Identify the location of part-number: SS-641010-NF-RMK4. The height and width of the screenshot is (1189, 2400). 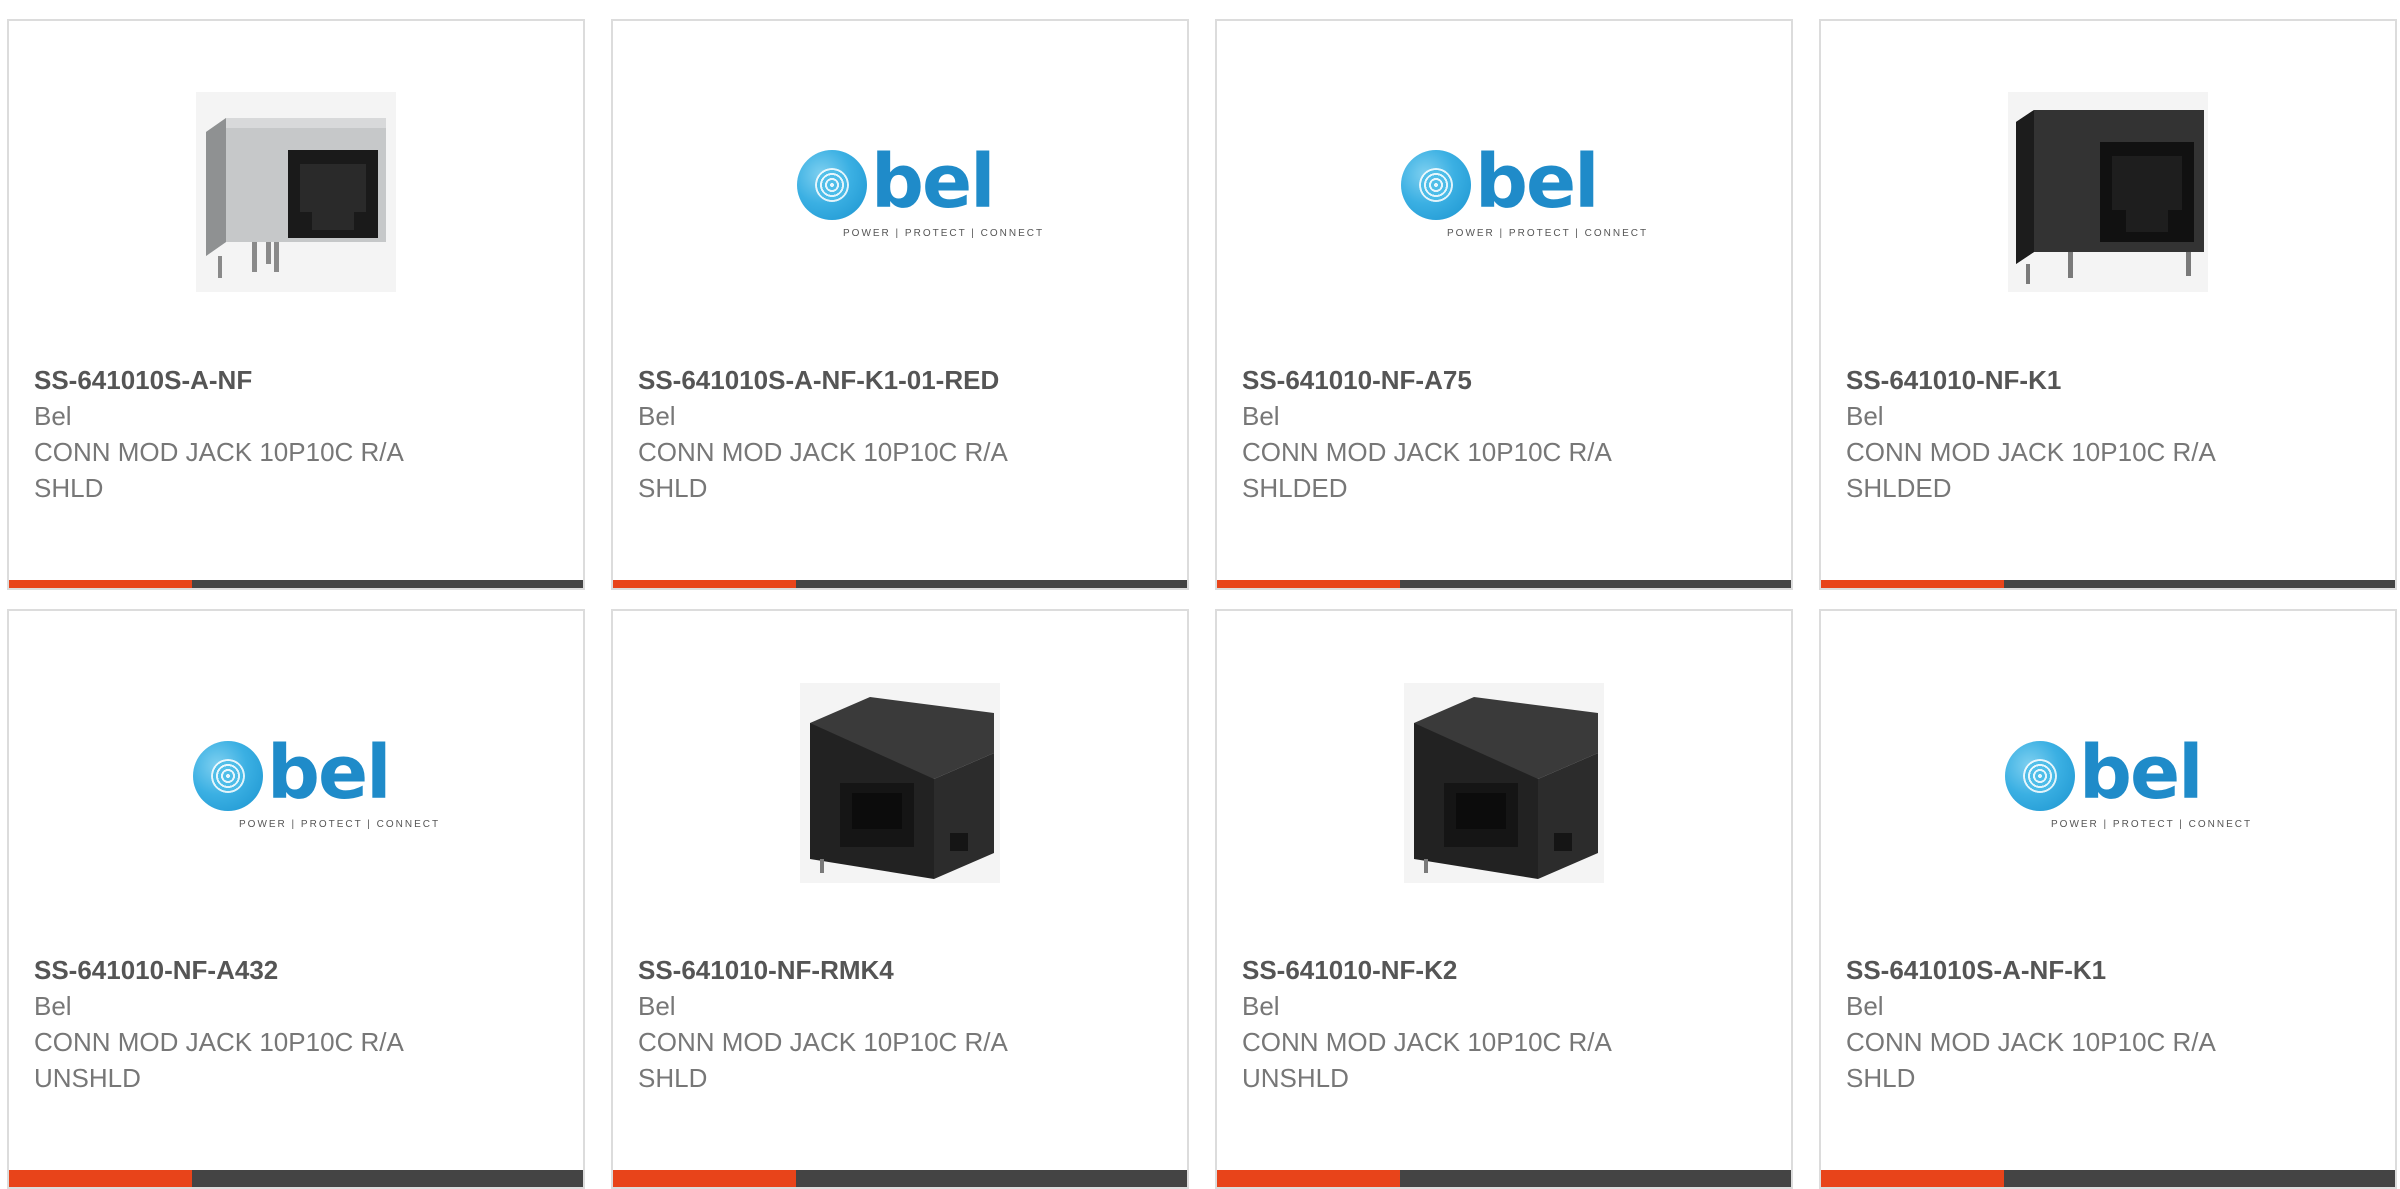
(902, 970).